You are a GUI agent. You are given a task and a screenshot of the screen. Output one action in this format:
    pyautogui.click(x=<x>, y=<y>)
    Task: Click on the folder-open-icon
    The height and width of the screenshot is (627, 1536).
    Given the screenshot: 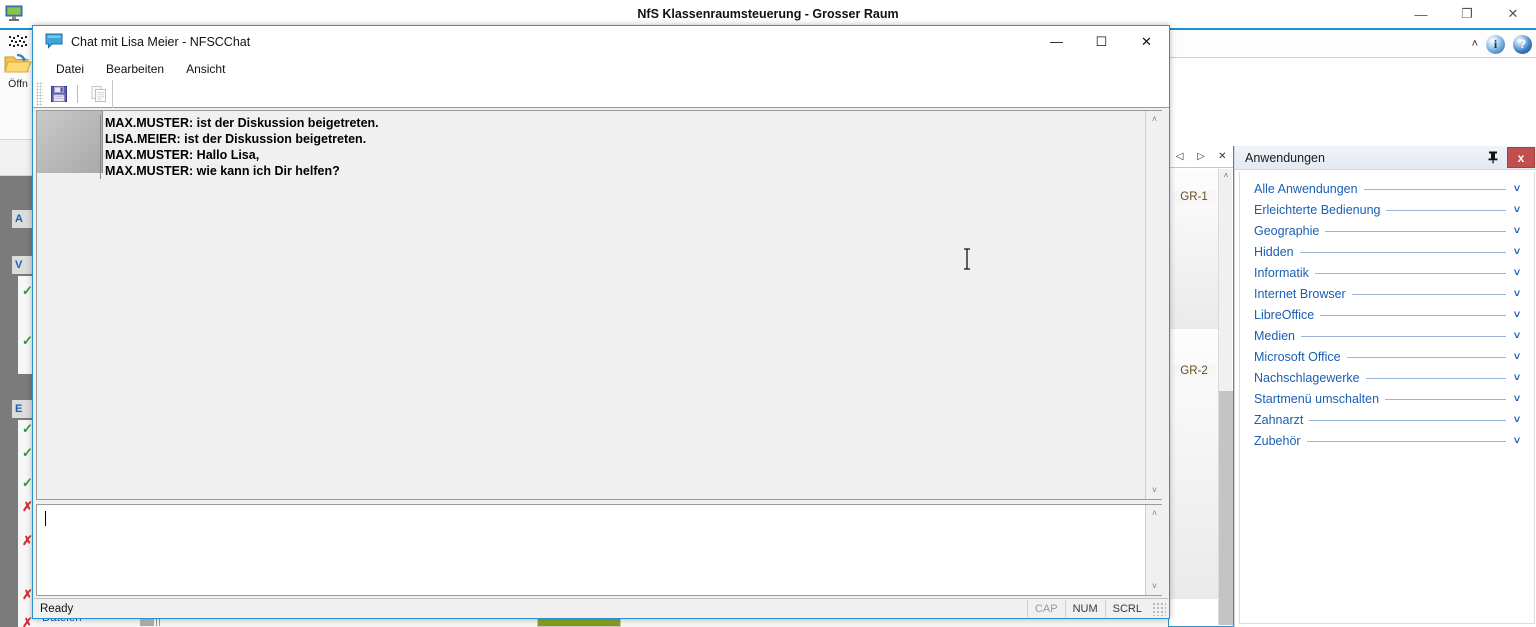 What is the action you would take?
    pyautogui.click(x=18, y=64)
    